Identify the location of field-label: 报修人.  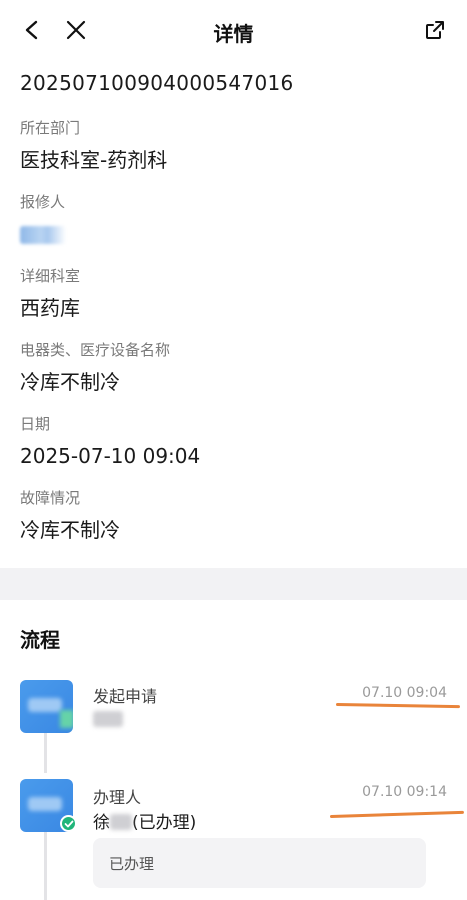
(43, 202).